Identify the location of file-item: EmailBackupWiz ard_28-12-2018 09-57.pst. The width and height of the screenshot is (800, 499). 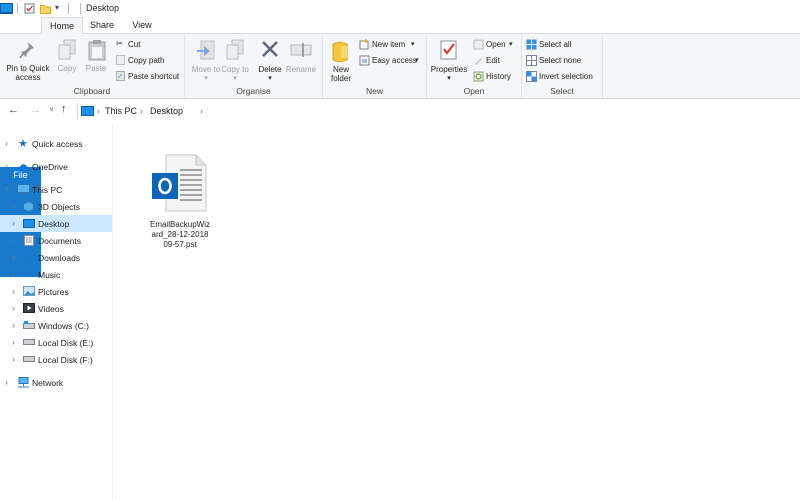
(180, 205).